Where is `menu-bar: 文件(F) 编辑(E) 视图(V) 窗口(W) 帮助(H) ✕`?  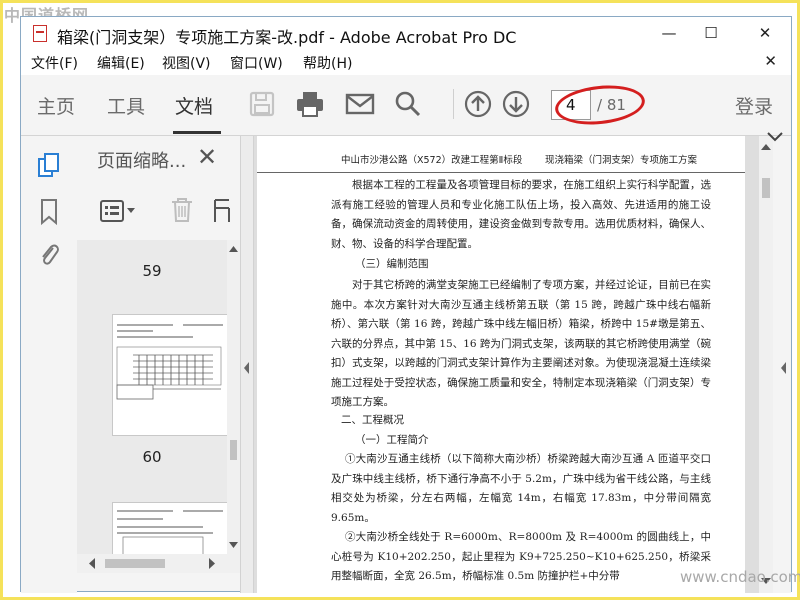 menu-bar: 文件(F) 编辑(E) 视图(V) 窗口(W) 帮助(H) ✕ is located at coordinates (406, 62).